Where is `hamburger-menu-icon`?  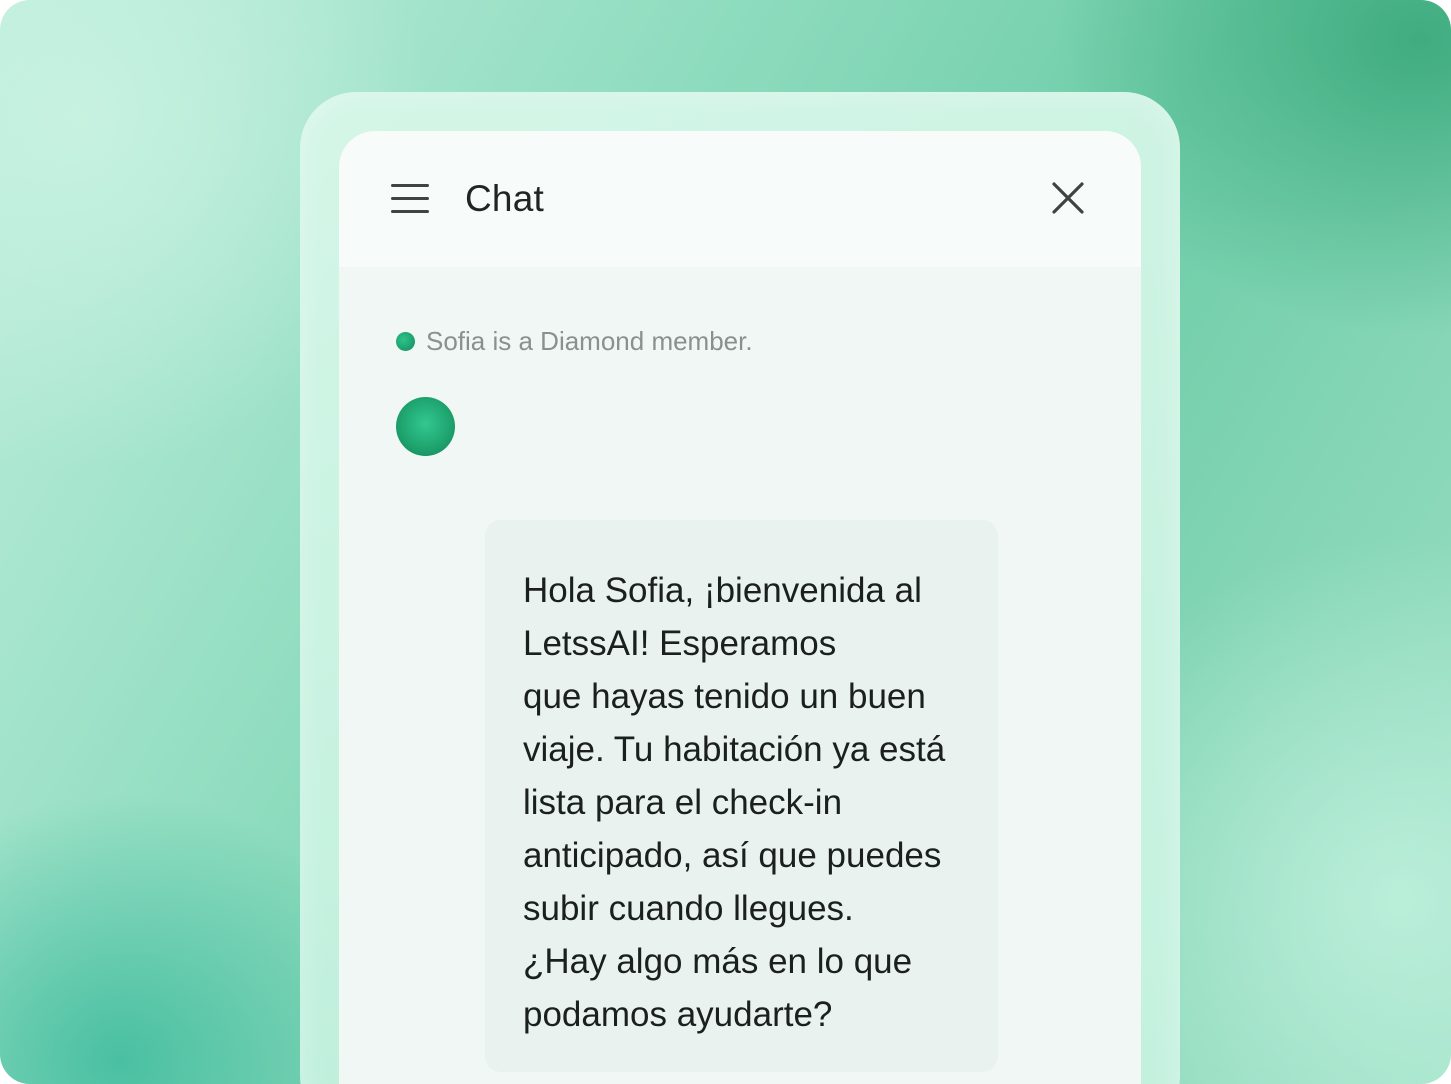 hamburger-menu-icon is located at coordinates (410, 199).